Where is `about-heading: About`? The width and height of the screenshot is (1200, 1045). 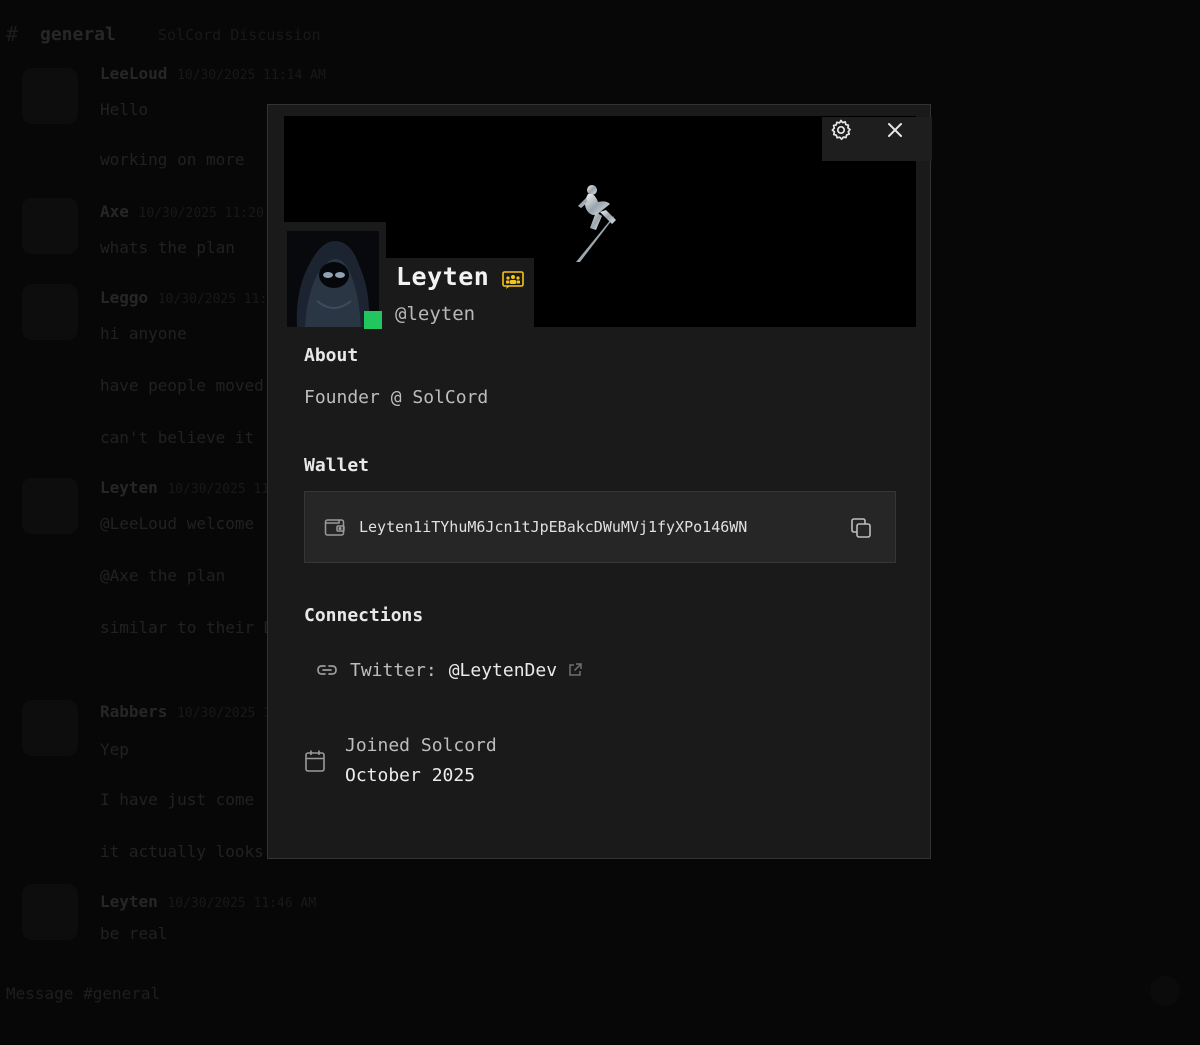
about-heading: About is located at coordinates (331, 355).